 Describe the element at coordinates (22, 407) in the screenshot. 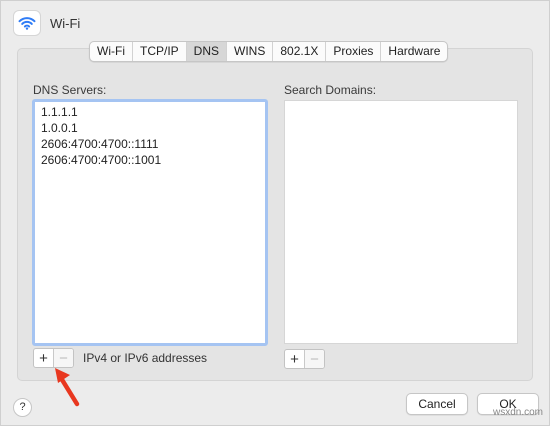

I see `help-button: ?` at that location.